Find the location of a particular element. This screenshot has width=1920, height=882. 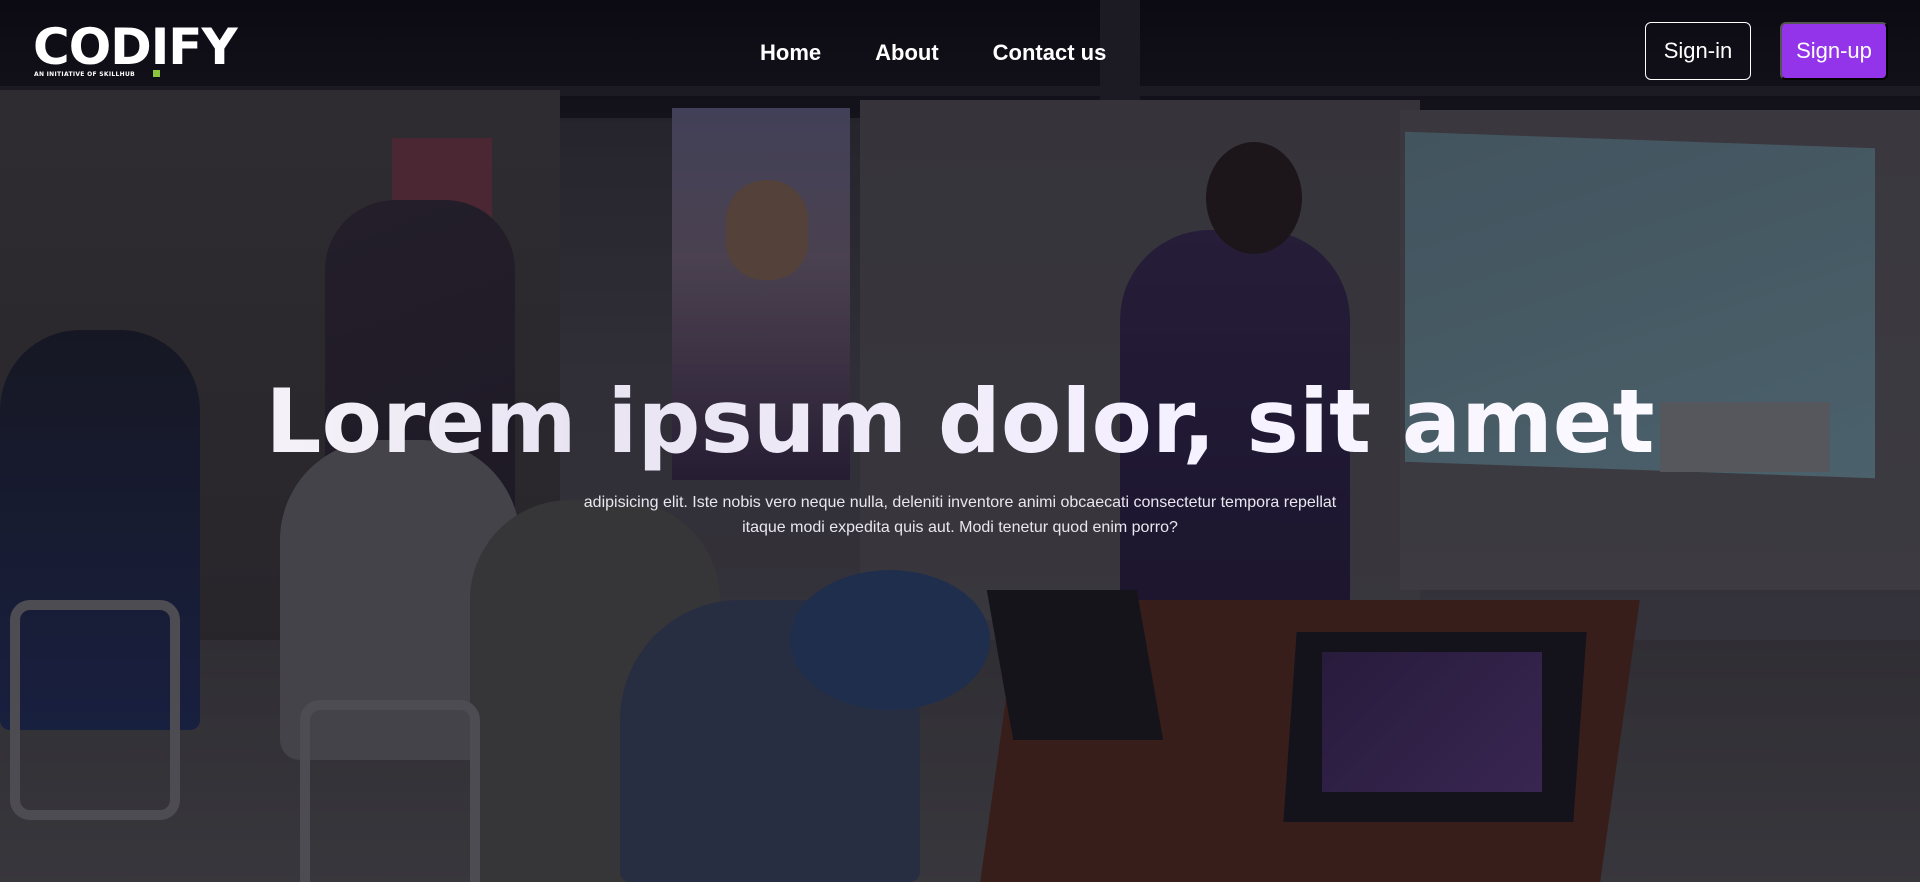

sign-in-button: Sign-in is located at coordinates (1698, 51).